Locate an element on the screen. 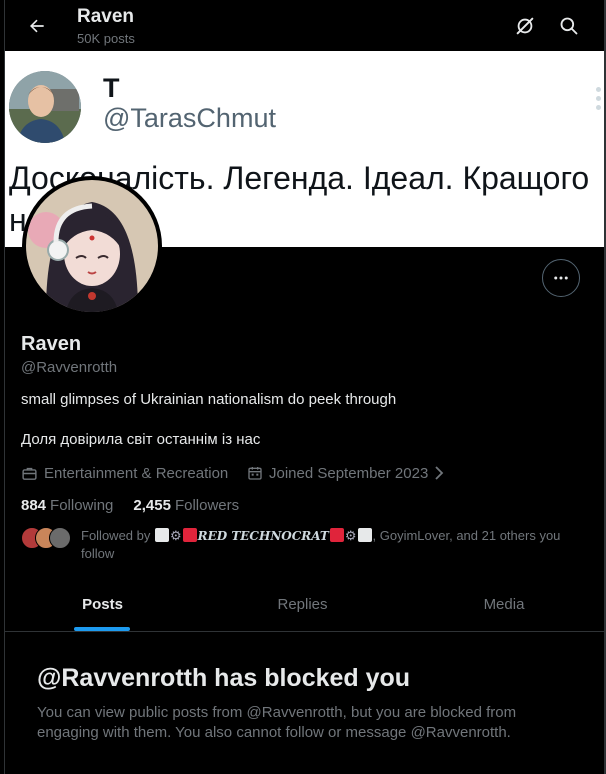  search-icon is located at coordinates (569, 26).